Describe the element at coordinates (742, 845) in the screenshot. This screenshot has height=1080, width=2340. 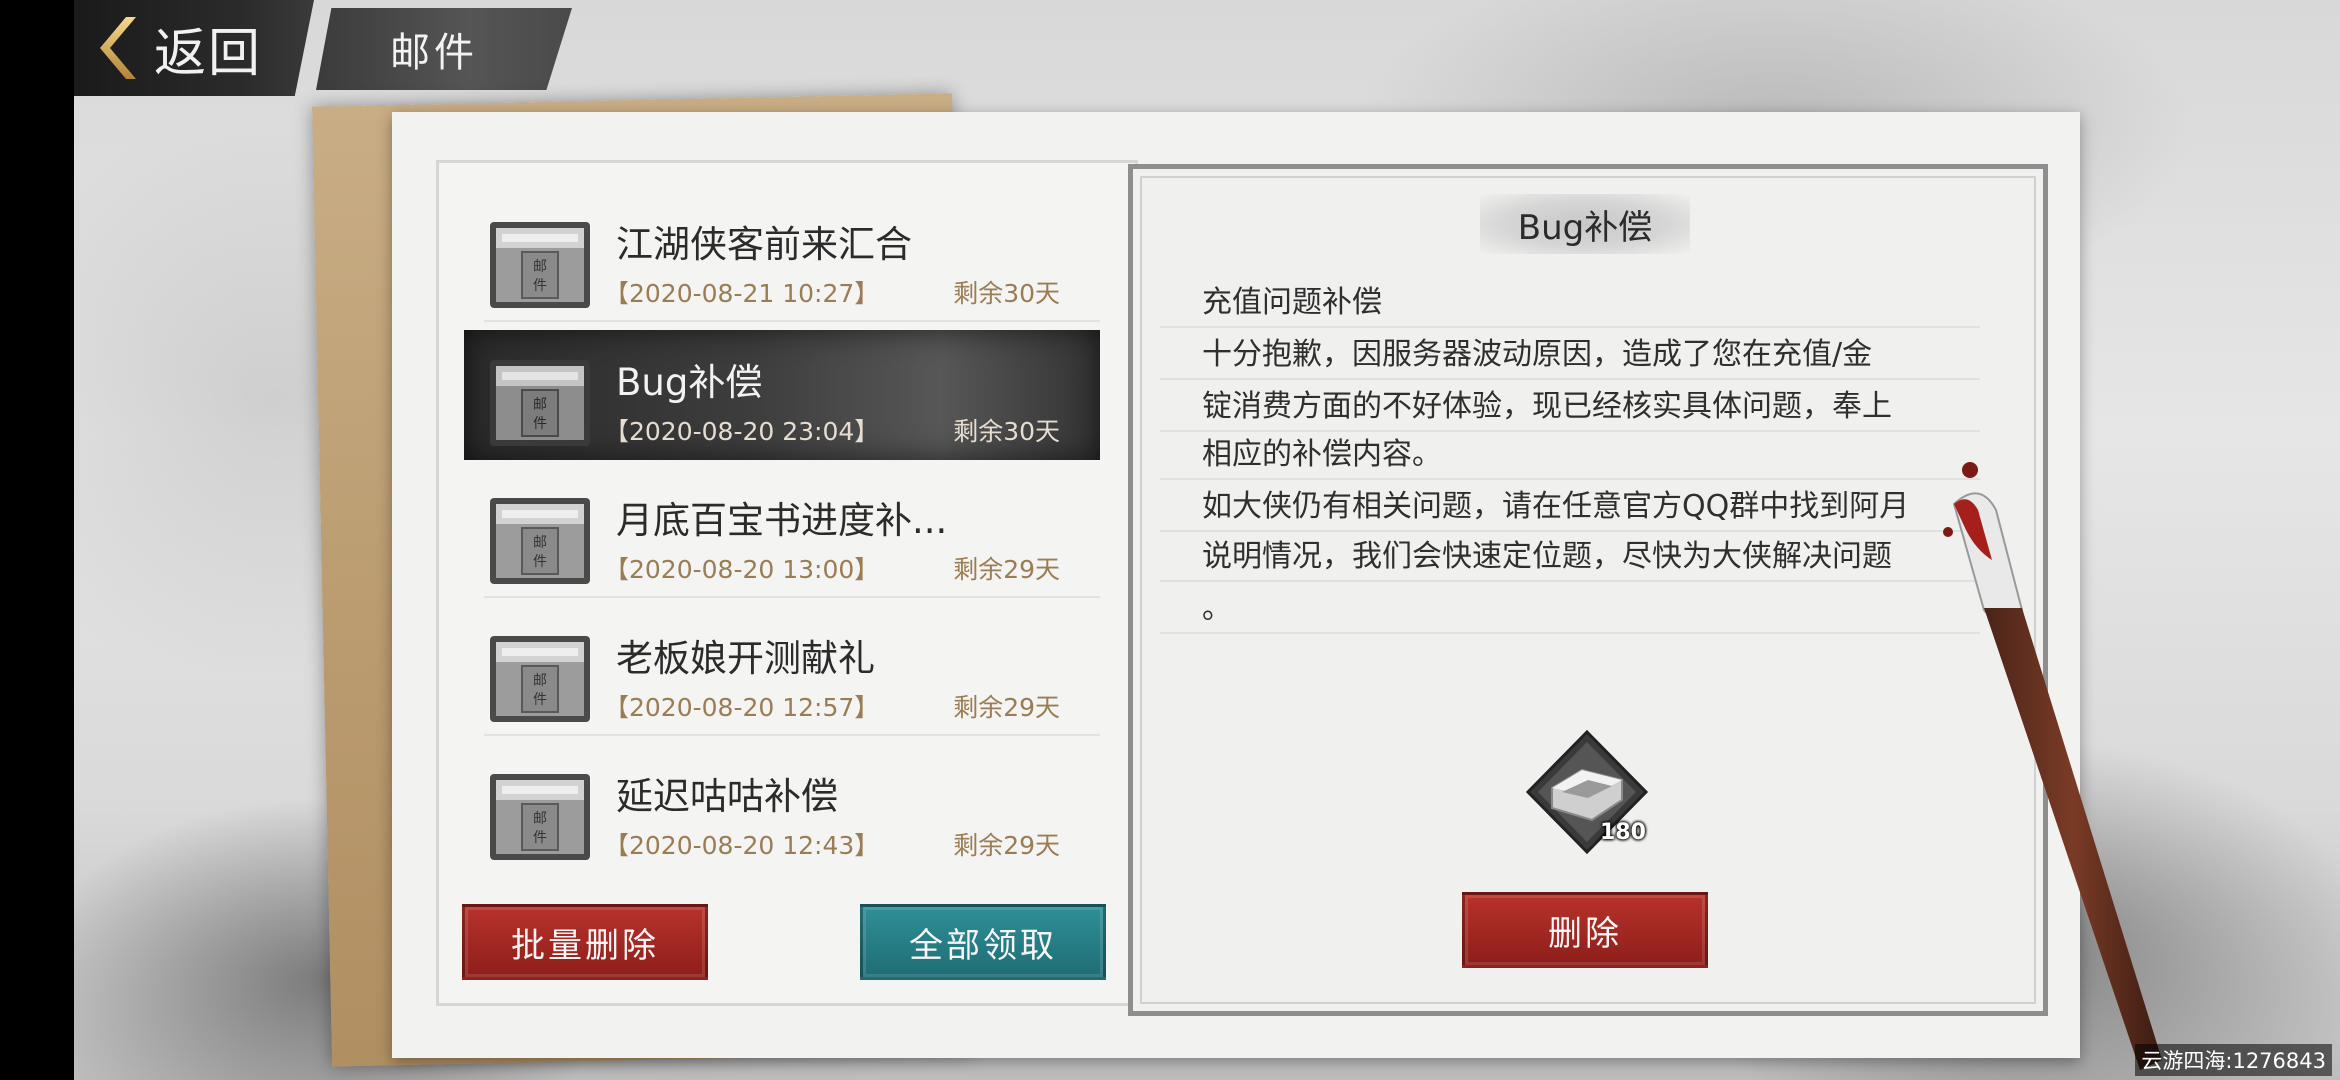
I see `mail-date: 【2020-08-20 12:43】` at that location.